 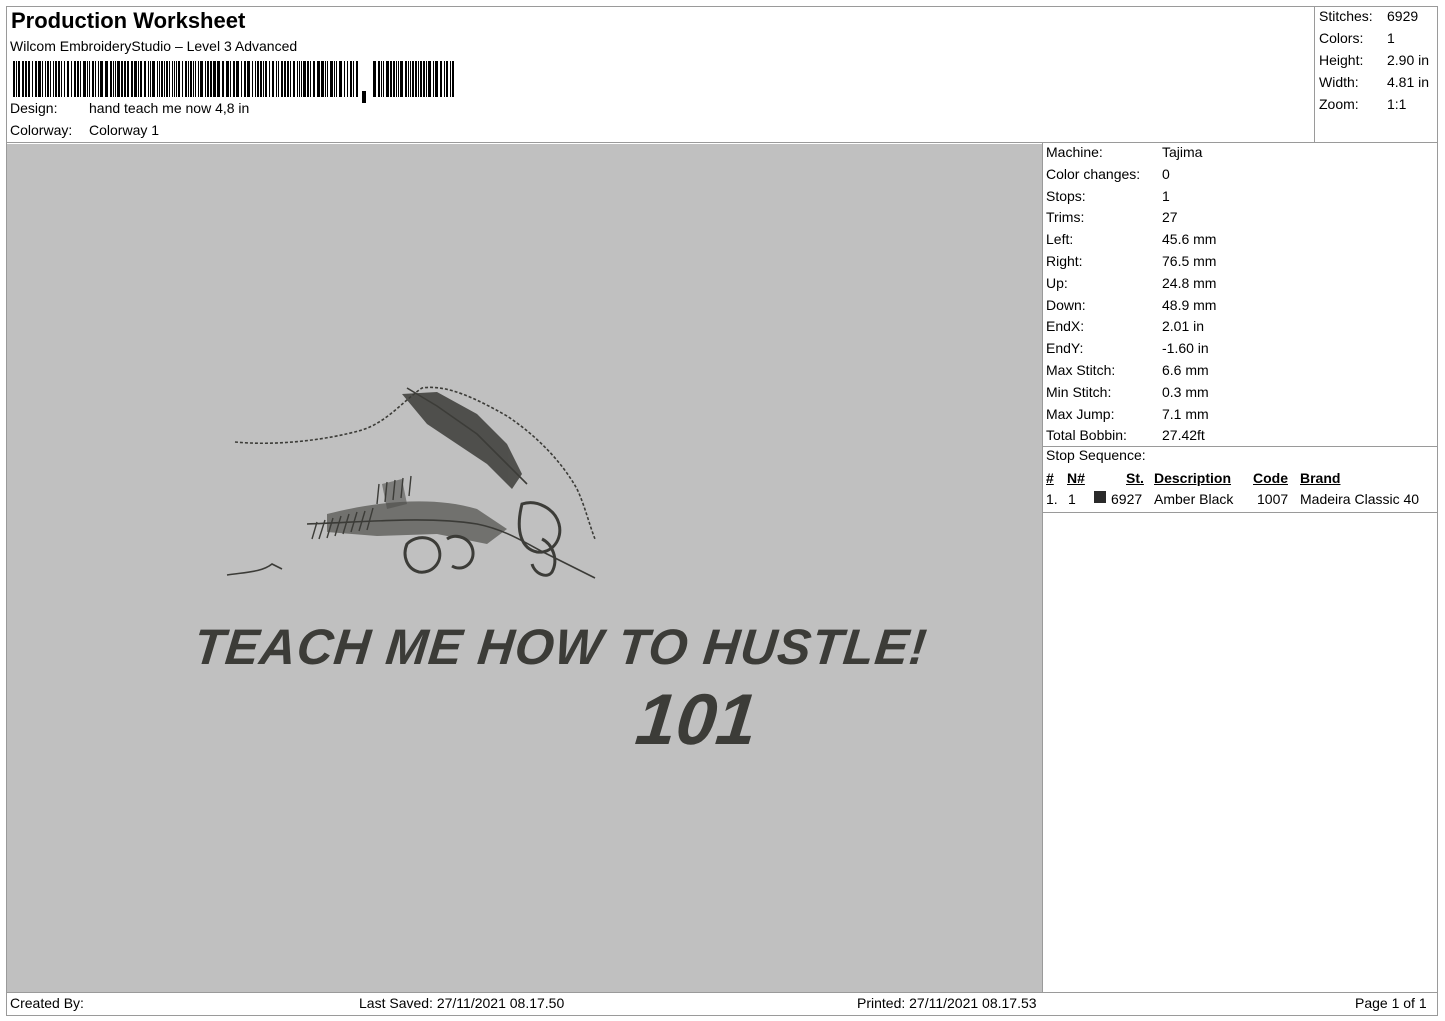 What do you see at coordinates (1391, 38) in the screenshot?
I see `stat-value: 1` at bounding box center [1391, 38].